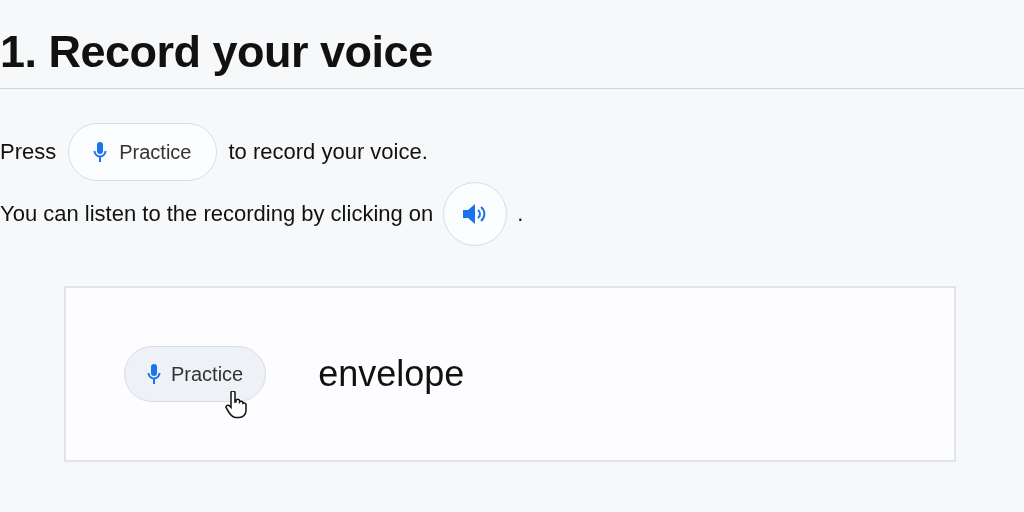 The height and width of the screenshot is (512, 1024). What do you see at coordinates (391, 374) in the screenshot?
I see `practice-word: envelope` at bounding box center [391, 374].